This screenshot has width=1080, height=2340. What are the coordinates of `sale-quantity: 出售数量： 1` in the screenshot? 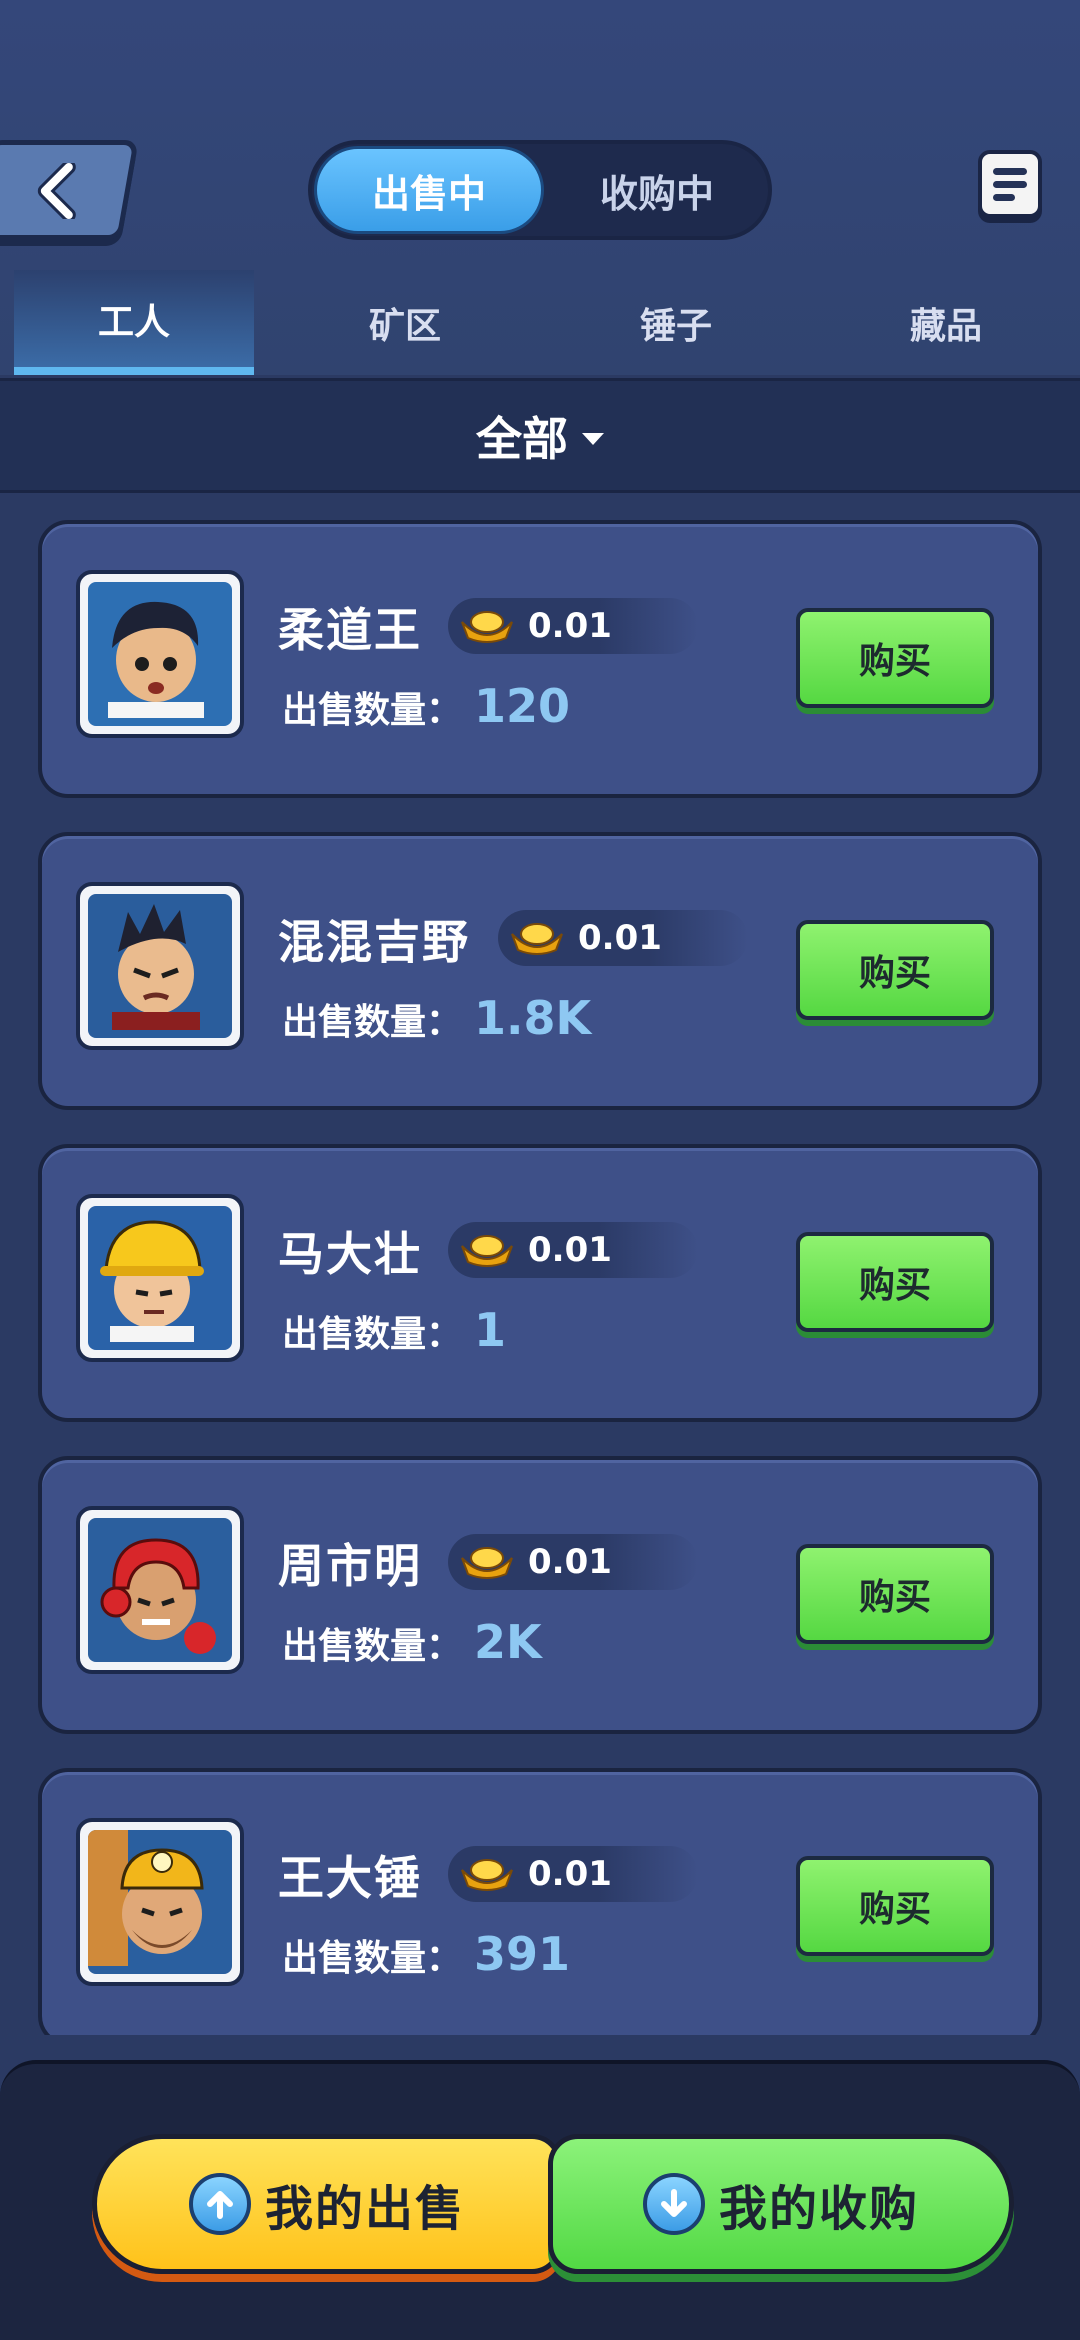 It's located at (394, 1330).